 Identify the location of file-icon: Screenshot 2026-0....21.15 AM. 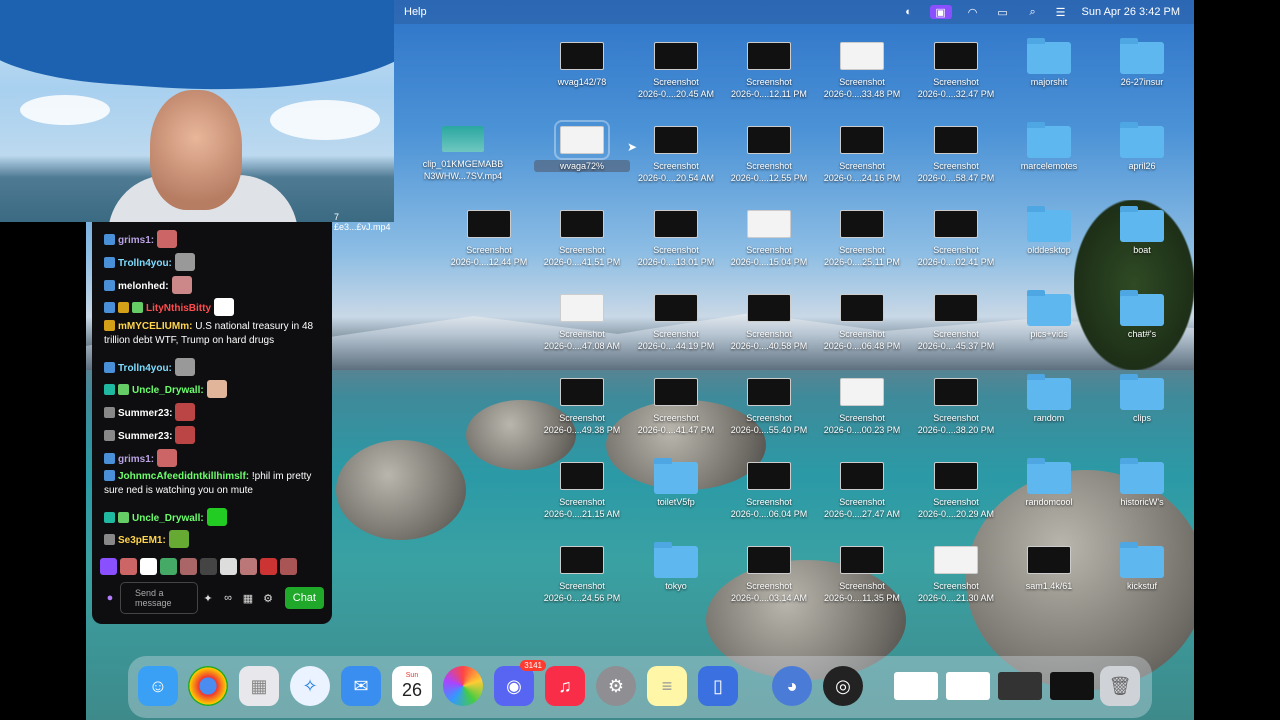
(582, 491).